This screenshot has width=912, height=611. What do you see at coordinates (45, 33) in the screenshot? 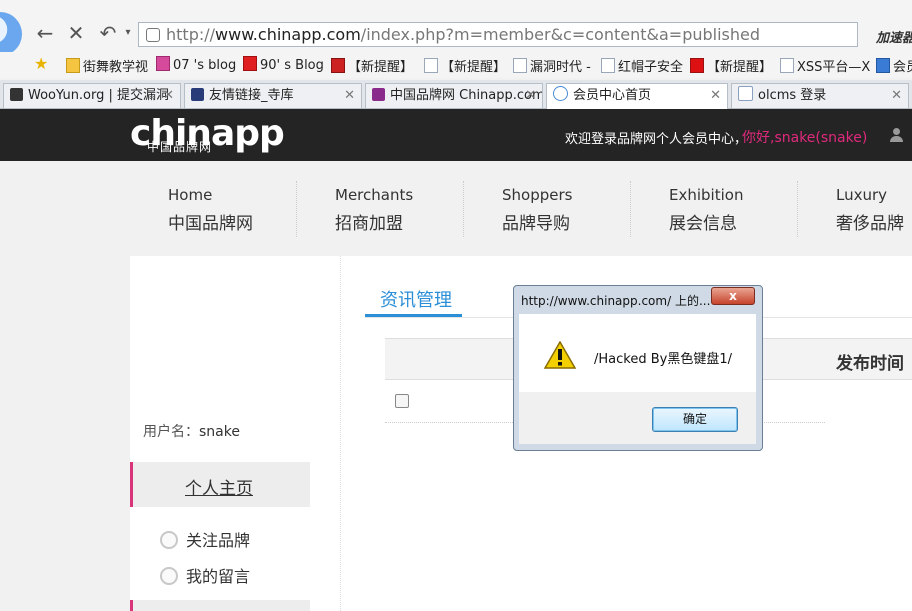
I see `back-arrow-icon: ←` at bounding box center [45, 33].